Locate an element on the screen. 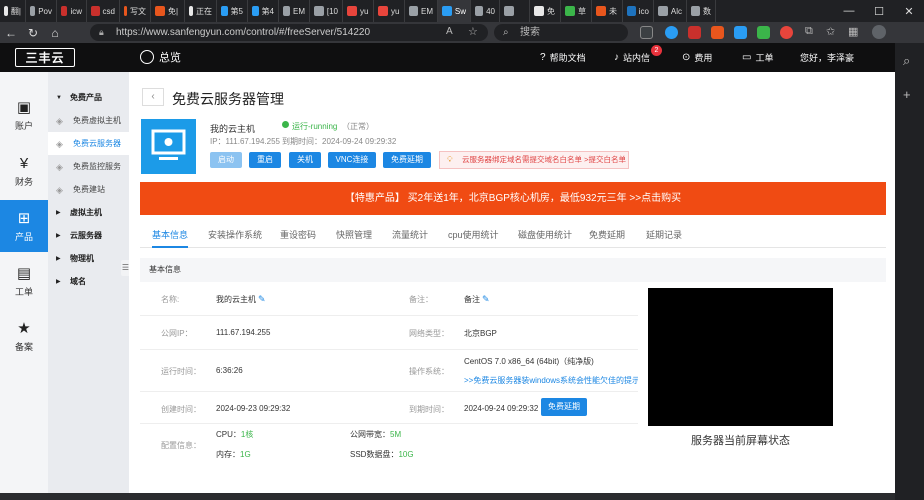  collections-icon: ▦ is located at coordinates (853, 31).